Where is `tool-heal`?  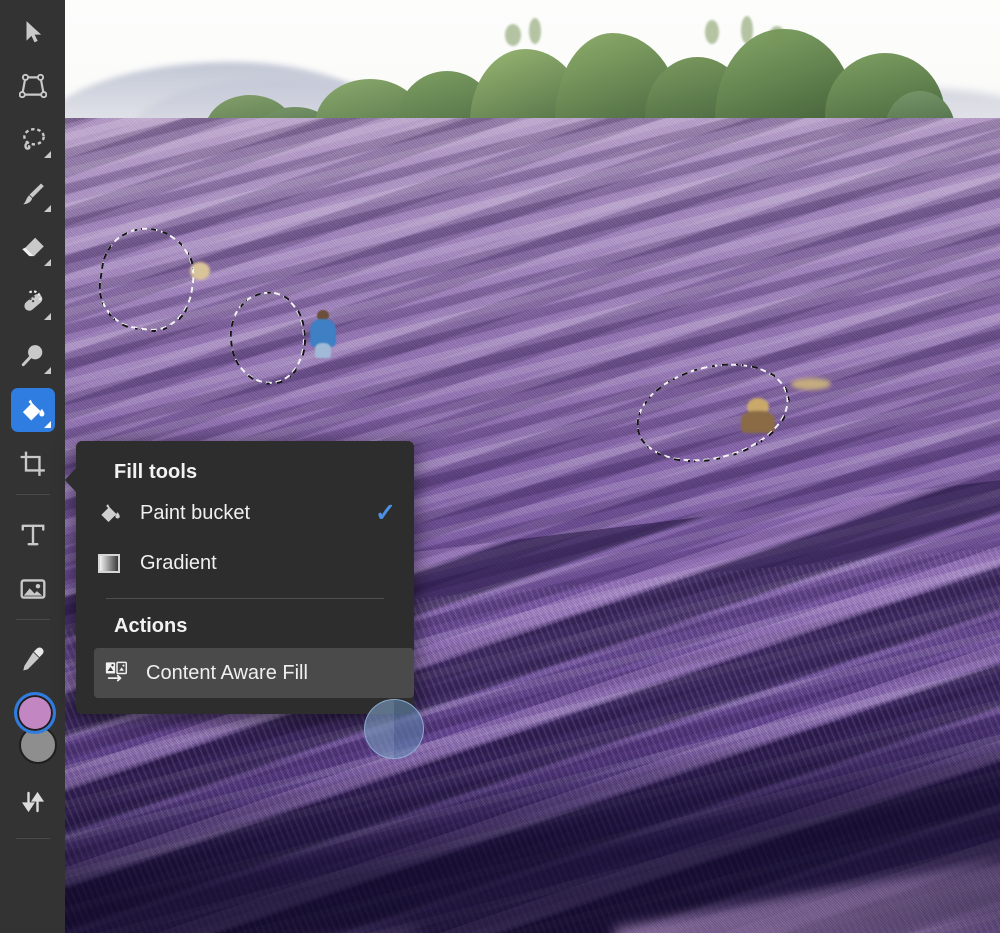 tool-heal is located at coordinates (33, 302).